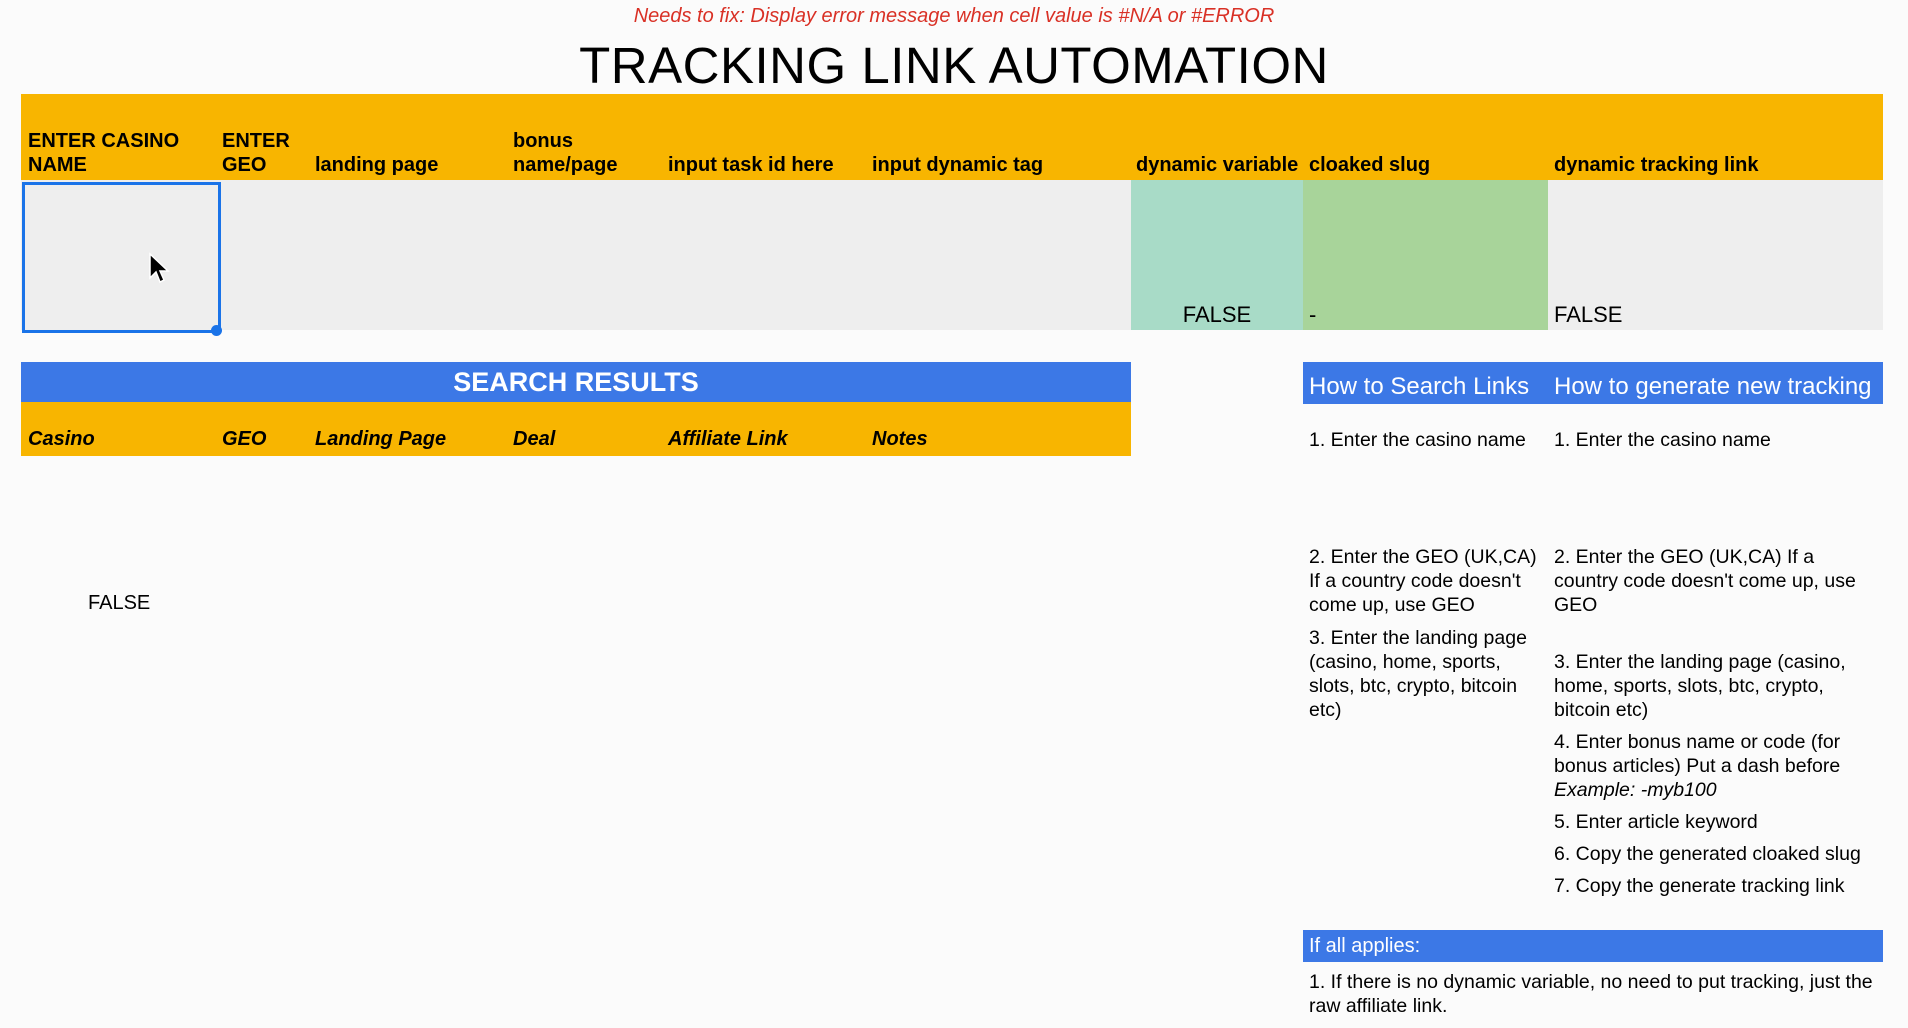 Image resolution: width=1908 pixels, height=1028 pixels. Describe the element at coordinates (104, 153) in the screenshot. I see `header-casino-name: ENTER CASINO NAME` at that location.